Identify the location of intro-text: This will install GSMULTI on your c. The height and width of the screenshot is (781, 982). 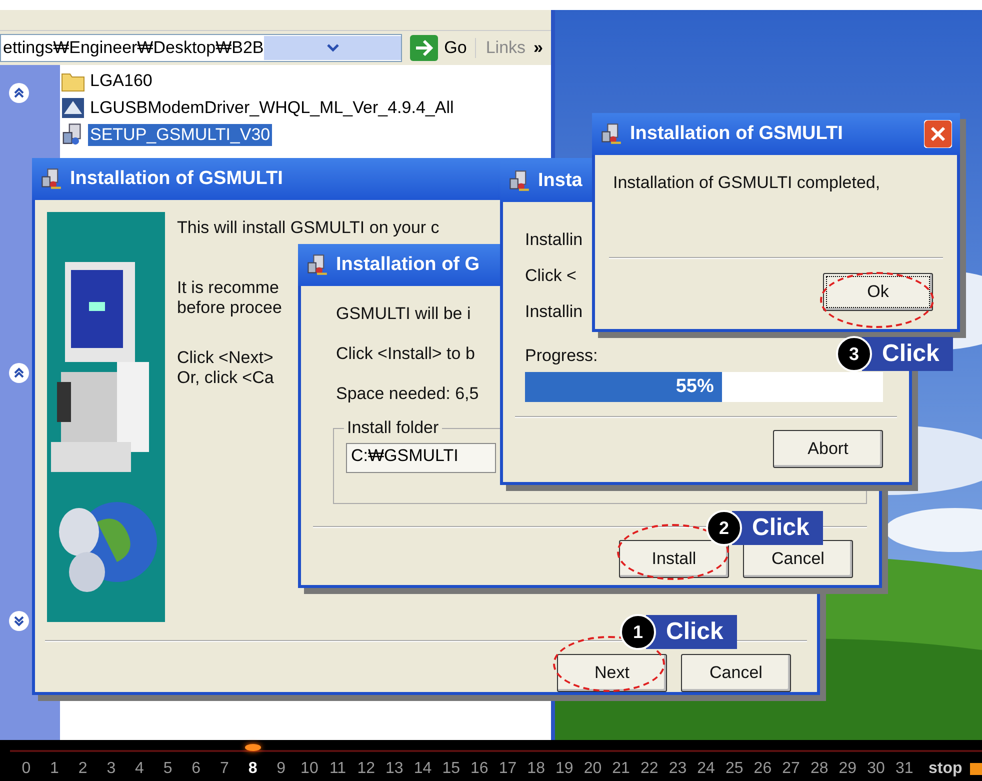
(308, 228).